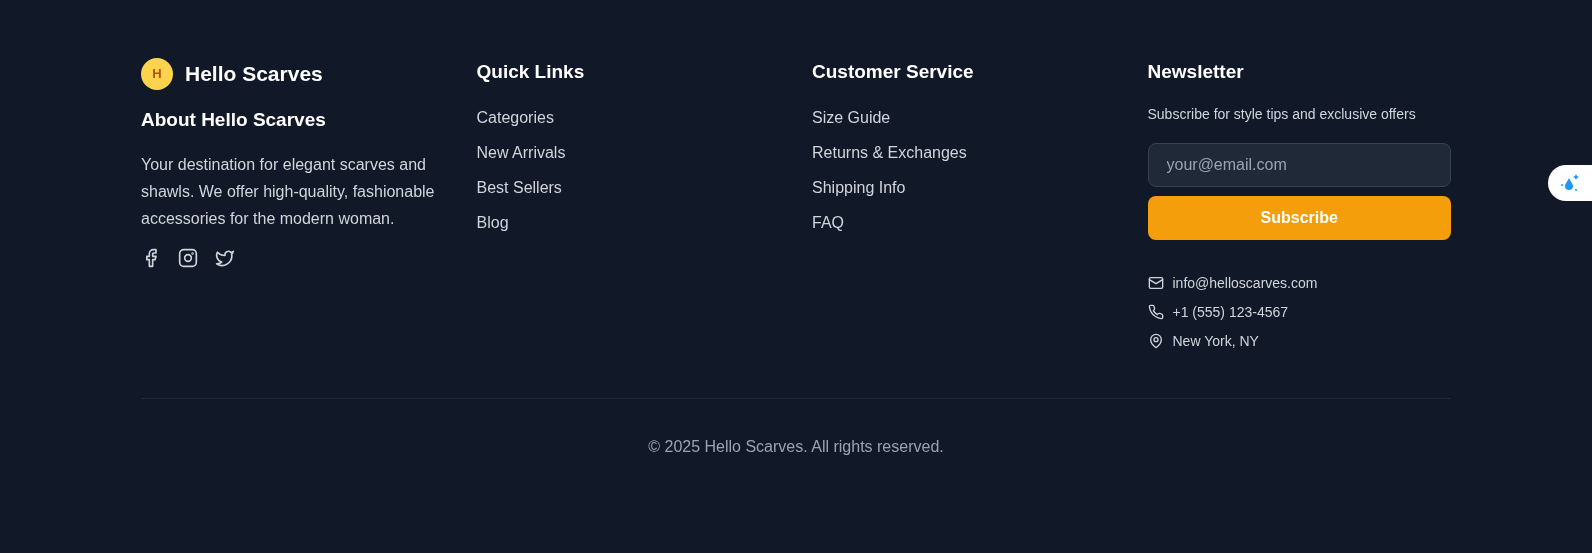 This screenshot has height=553, width=1592. Describe the element at coordinates (288, 191) in the screenshot. I see `about-text: Your destination for elegant scarves and shawls. We offer high-quality, fashionable accessories for the modern woman.` at that location.